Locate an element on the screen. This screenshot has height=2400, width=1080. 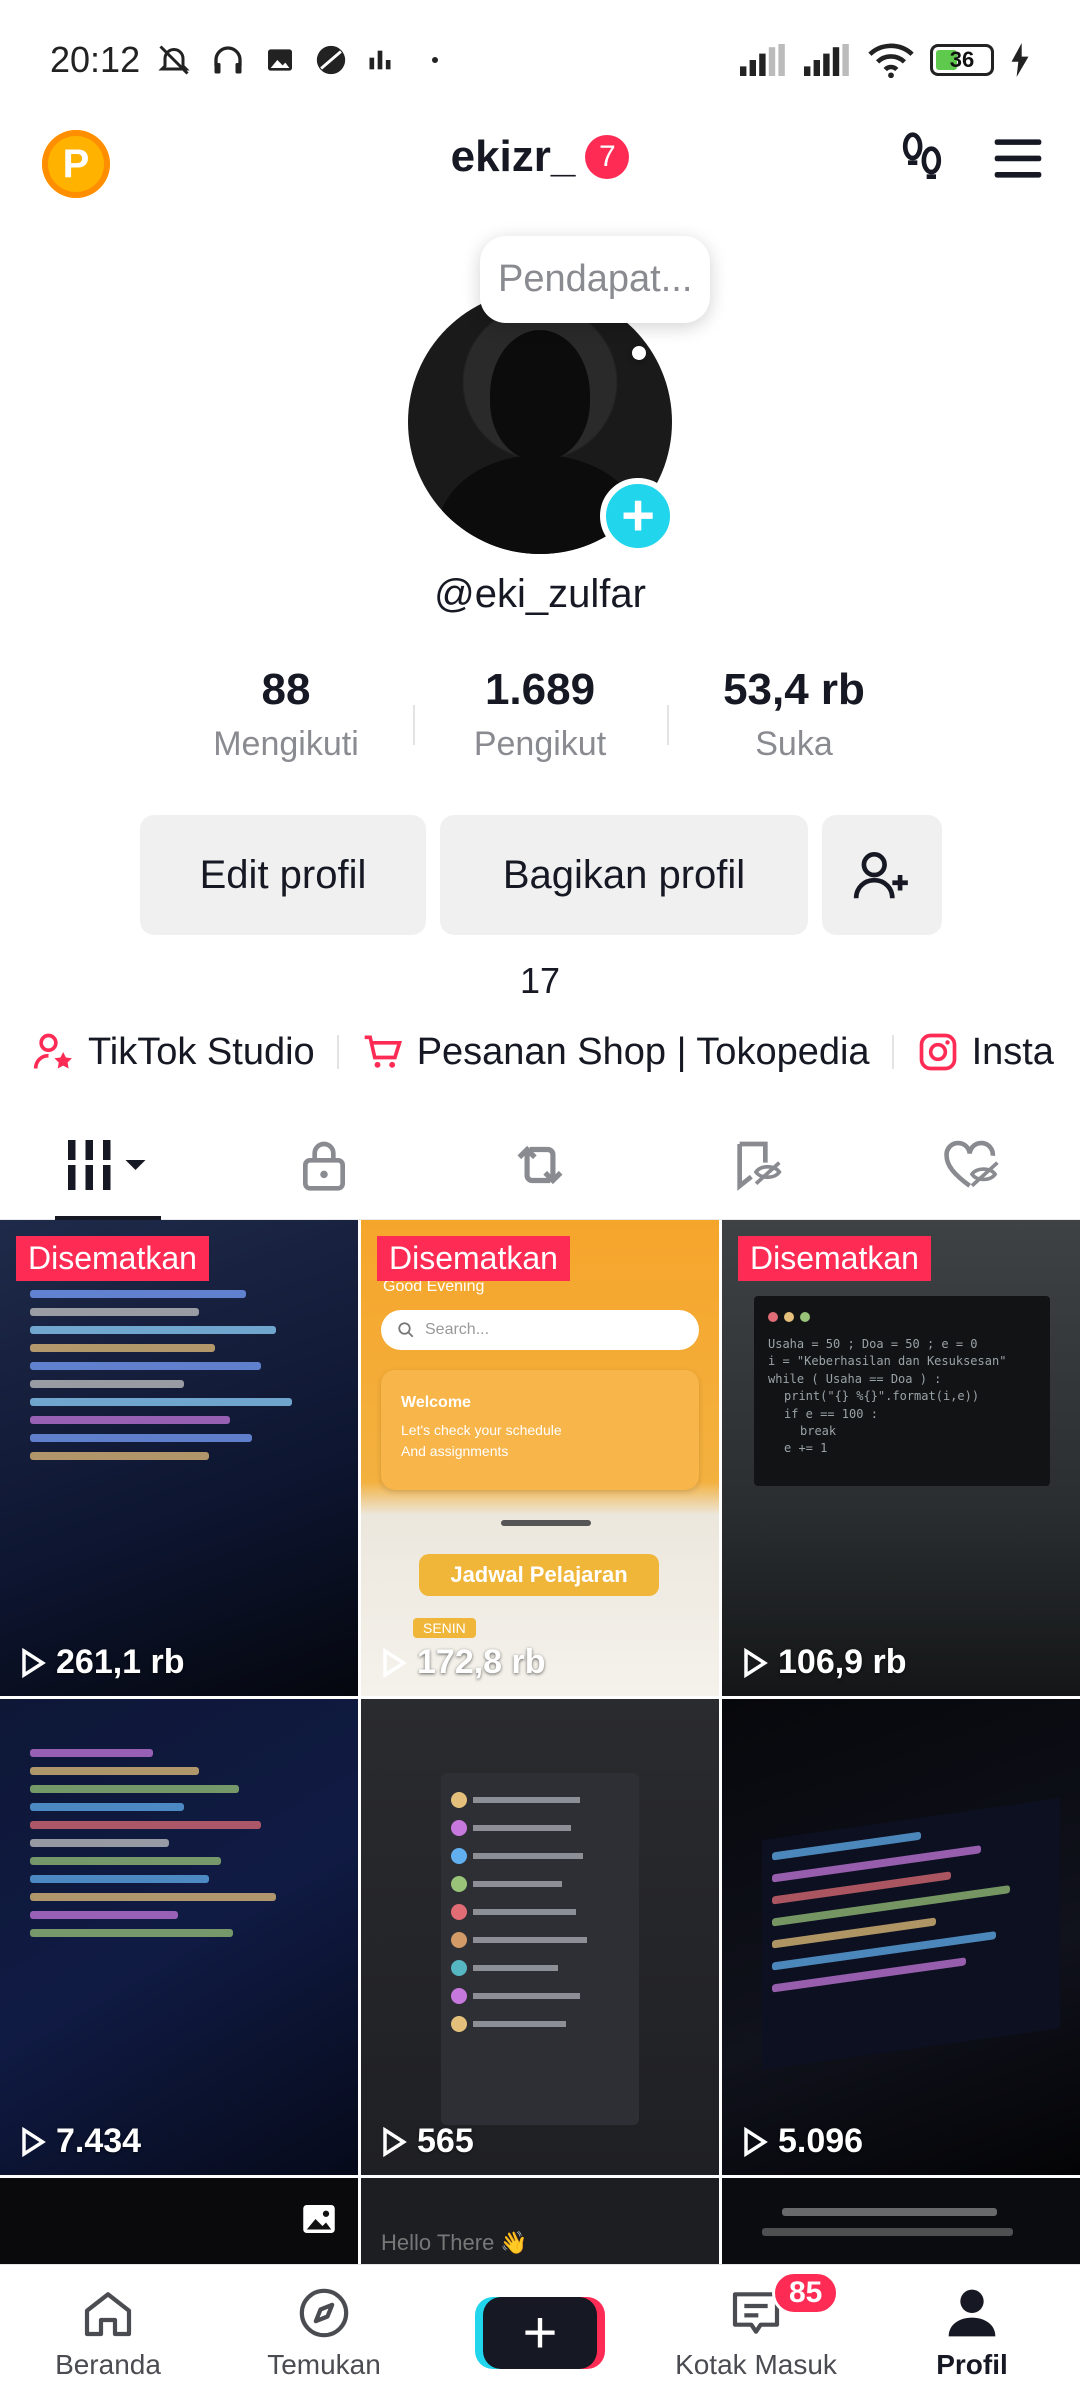
profile-handle: @eki_zulfar is located at coordinates (540, 594).